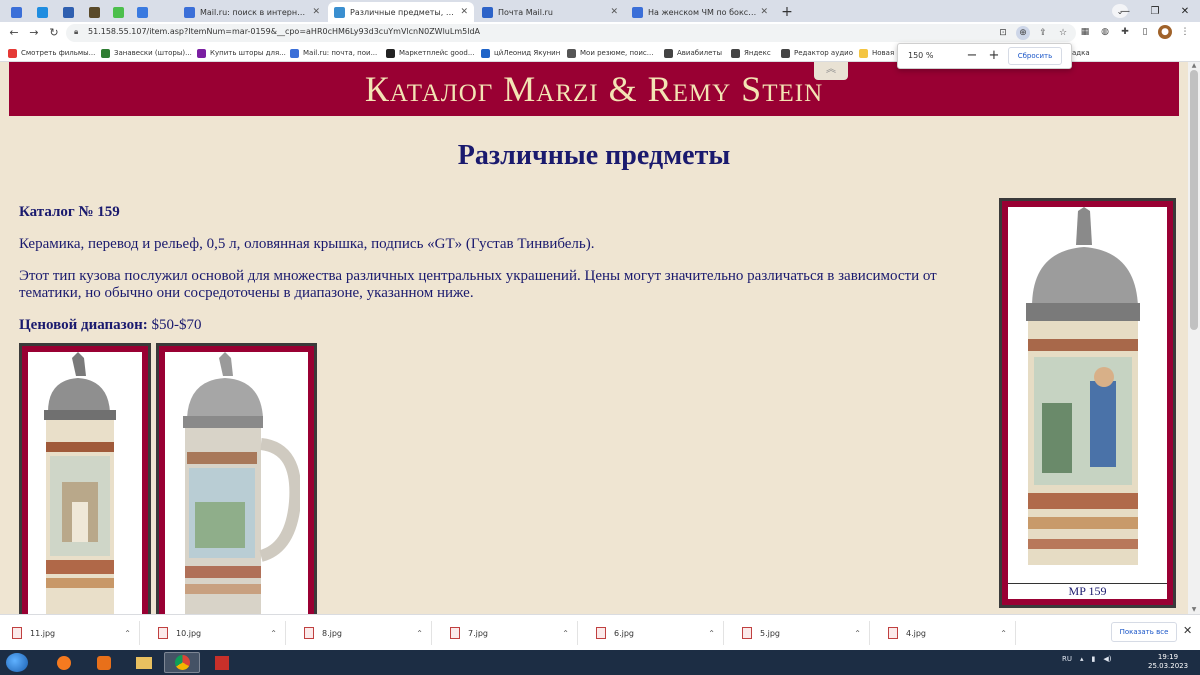 The height and width of the screenshot is (675, 1200). I want to click on download-item: 7.jpg ⌃, so click(508, 633).